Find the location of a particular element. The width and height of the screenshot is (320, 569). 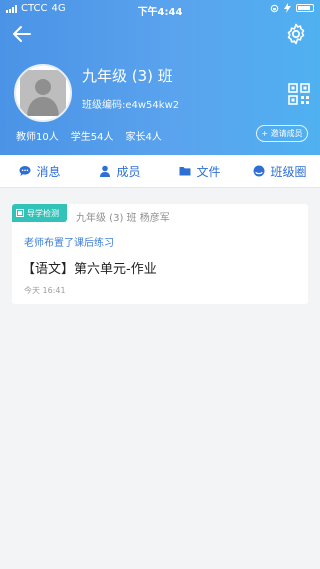

checklist-icon is located at coordinates (20, 213).